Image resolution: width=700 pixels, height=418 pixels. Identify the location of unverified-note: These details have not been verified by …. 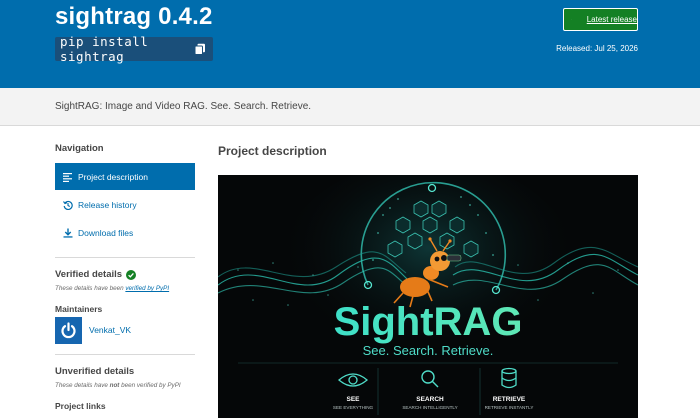
(118, 385).